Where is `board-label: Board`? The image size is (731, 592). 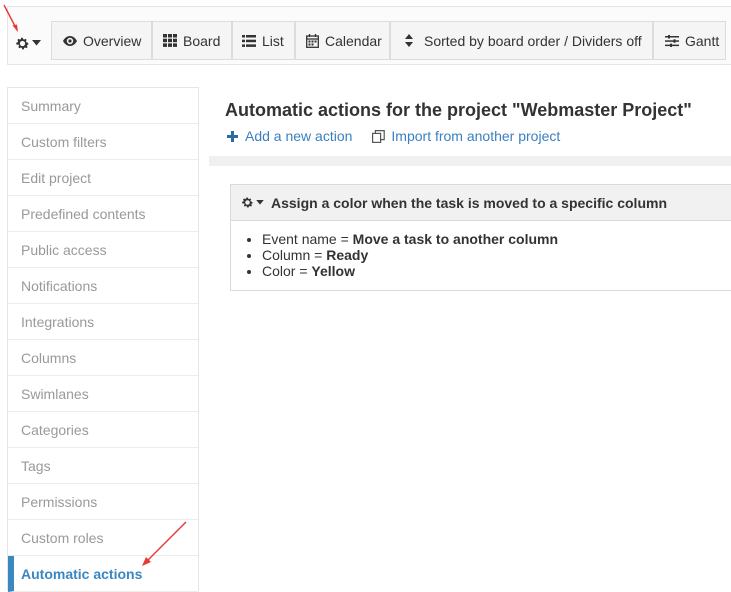
board-label: Board is located at coordinates (202, 40).